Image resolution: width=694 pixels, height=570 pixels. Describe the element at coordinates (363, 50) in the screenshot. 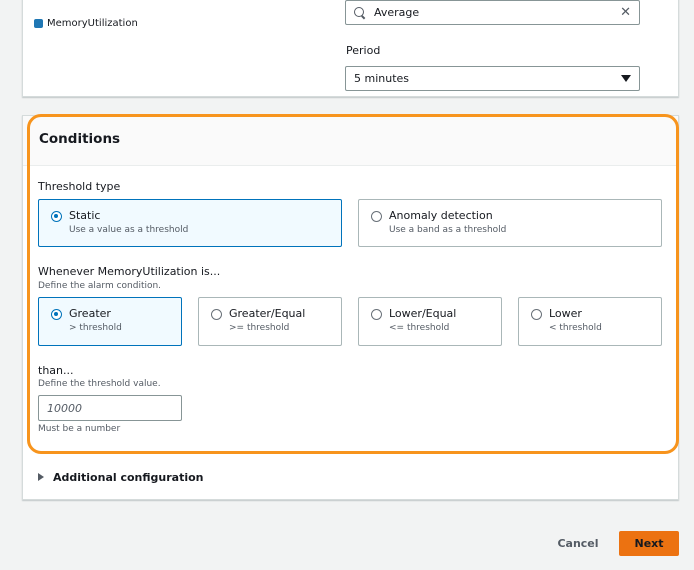

I see `period-label: Period` at that location.